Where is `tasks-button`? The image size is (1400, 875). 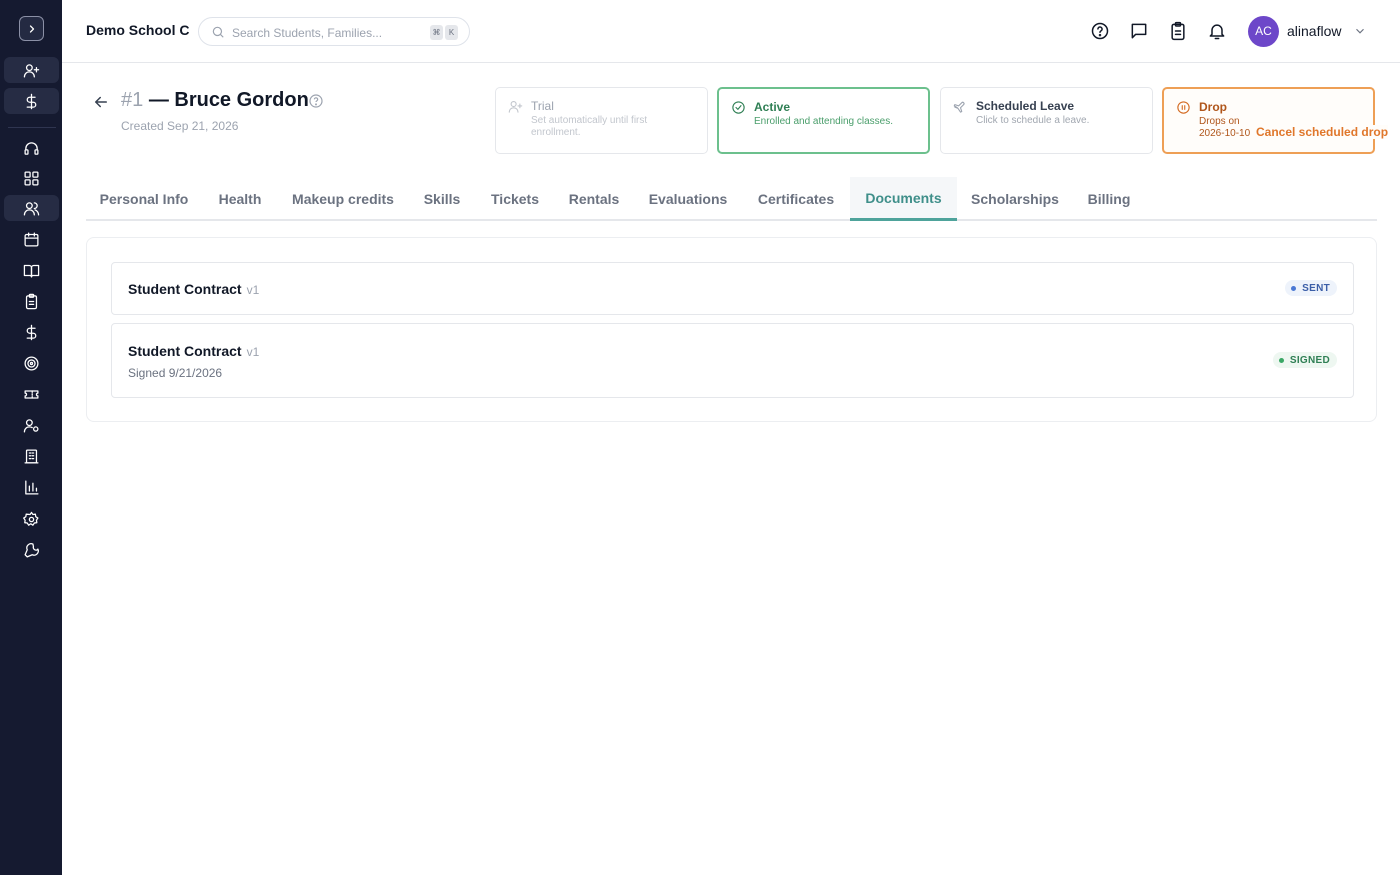
tasks-button is located at coordinates (1178, 31).